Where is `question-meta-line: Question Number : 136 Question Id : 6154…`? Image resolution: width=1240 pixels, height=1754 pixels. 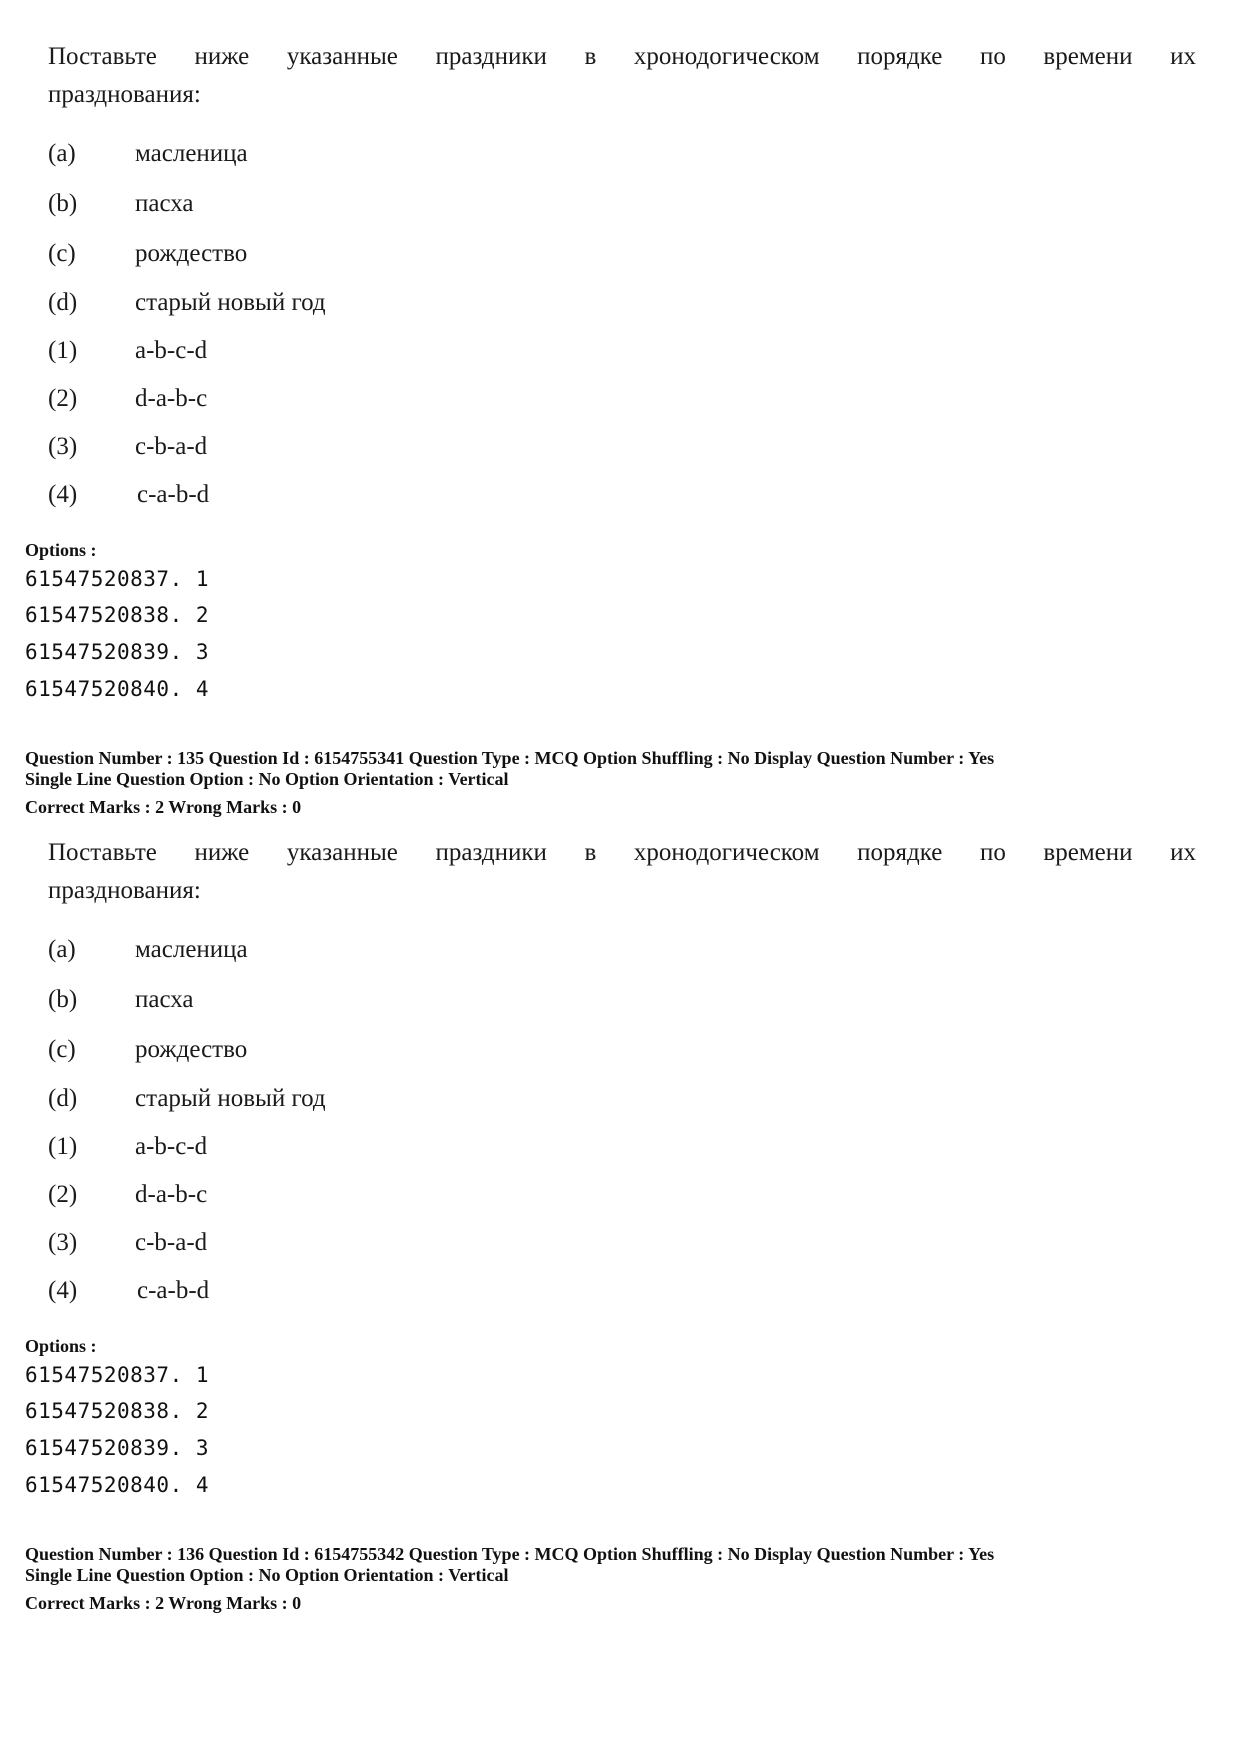 question-meta-line: Question Number : 136 Question Id : 6154… is located at coordinates (510, 1554).